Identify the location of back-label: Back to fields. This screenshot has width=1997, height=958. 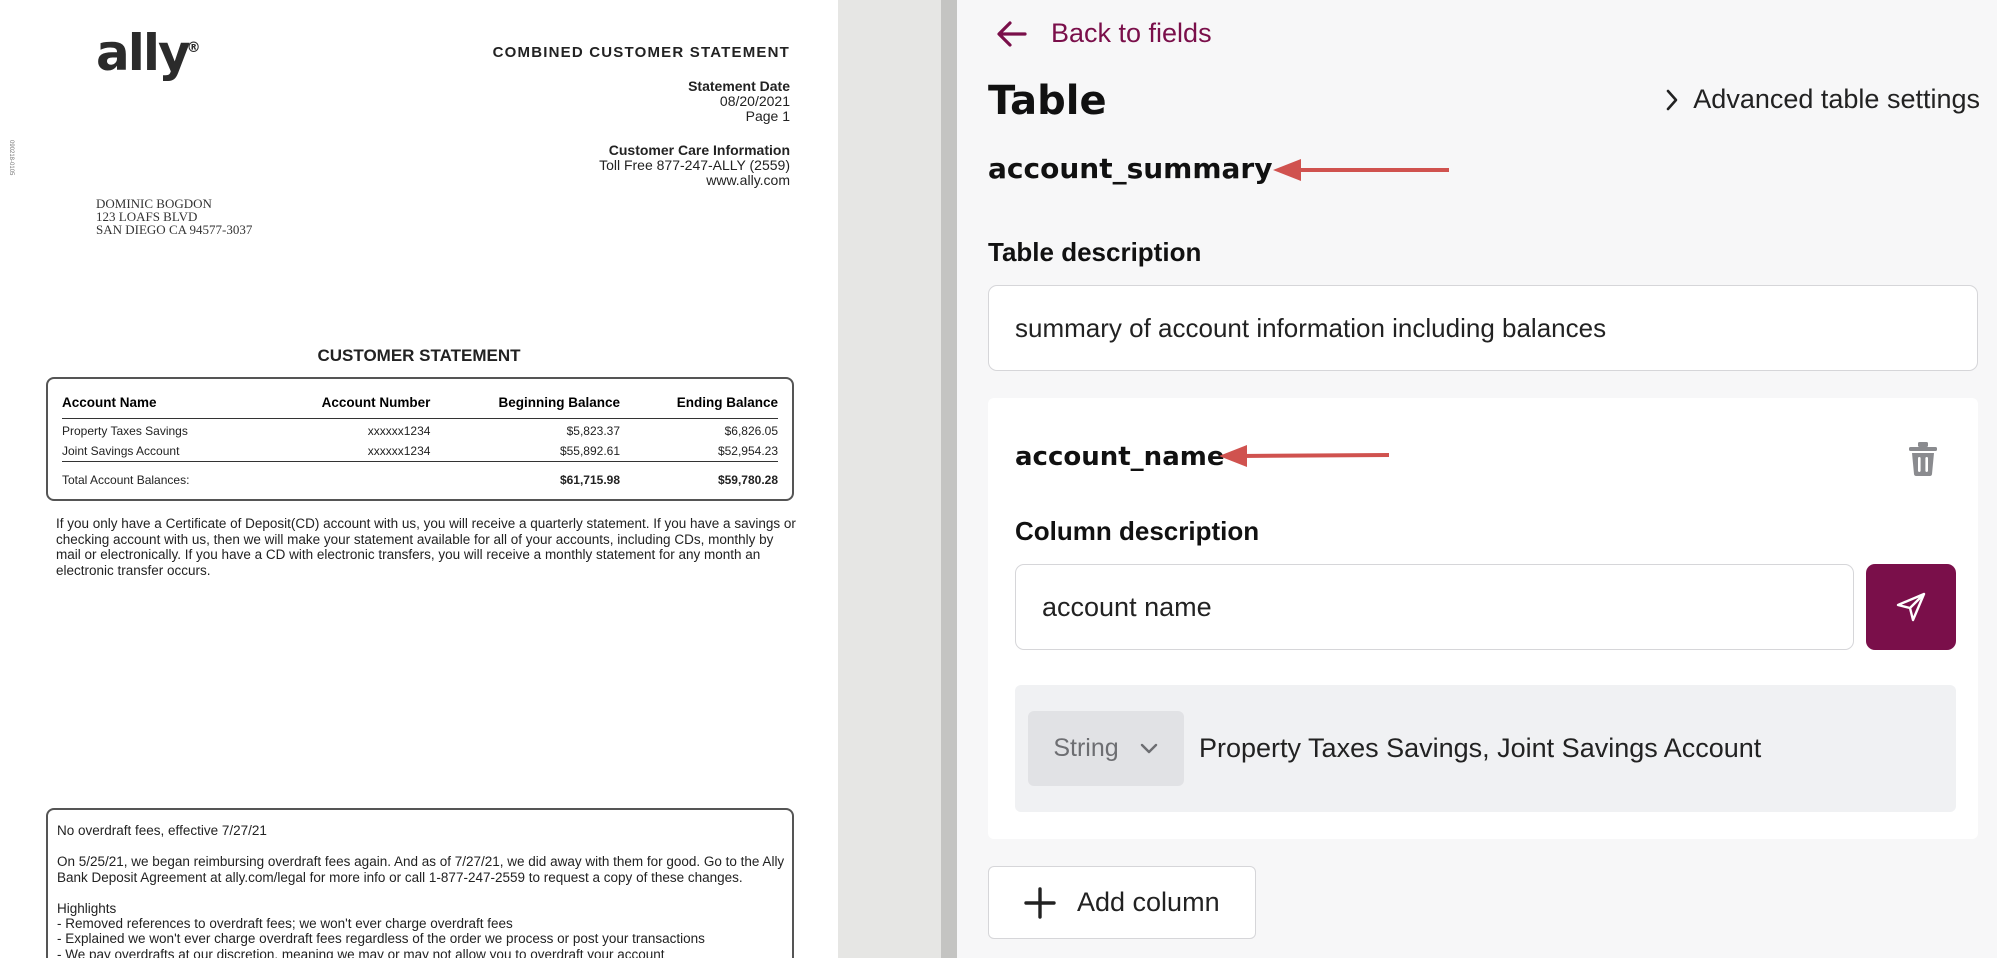
(1131, 33).